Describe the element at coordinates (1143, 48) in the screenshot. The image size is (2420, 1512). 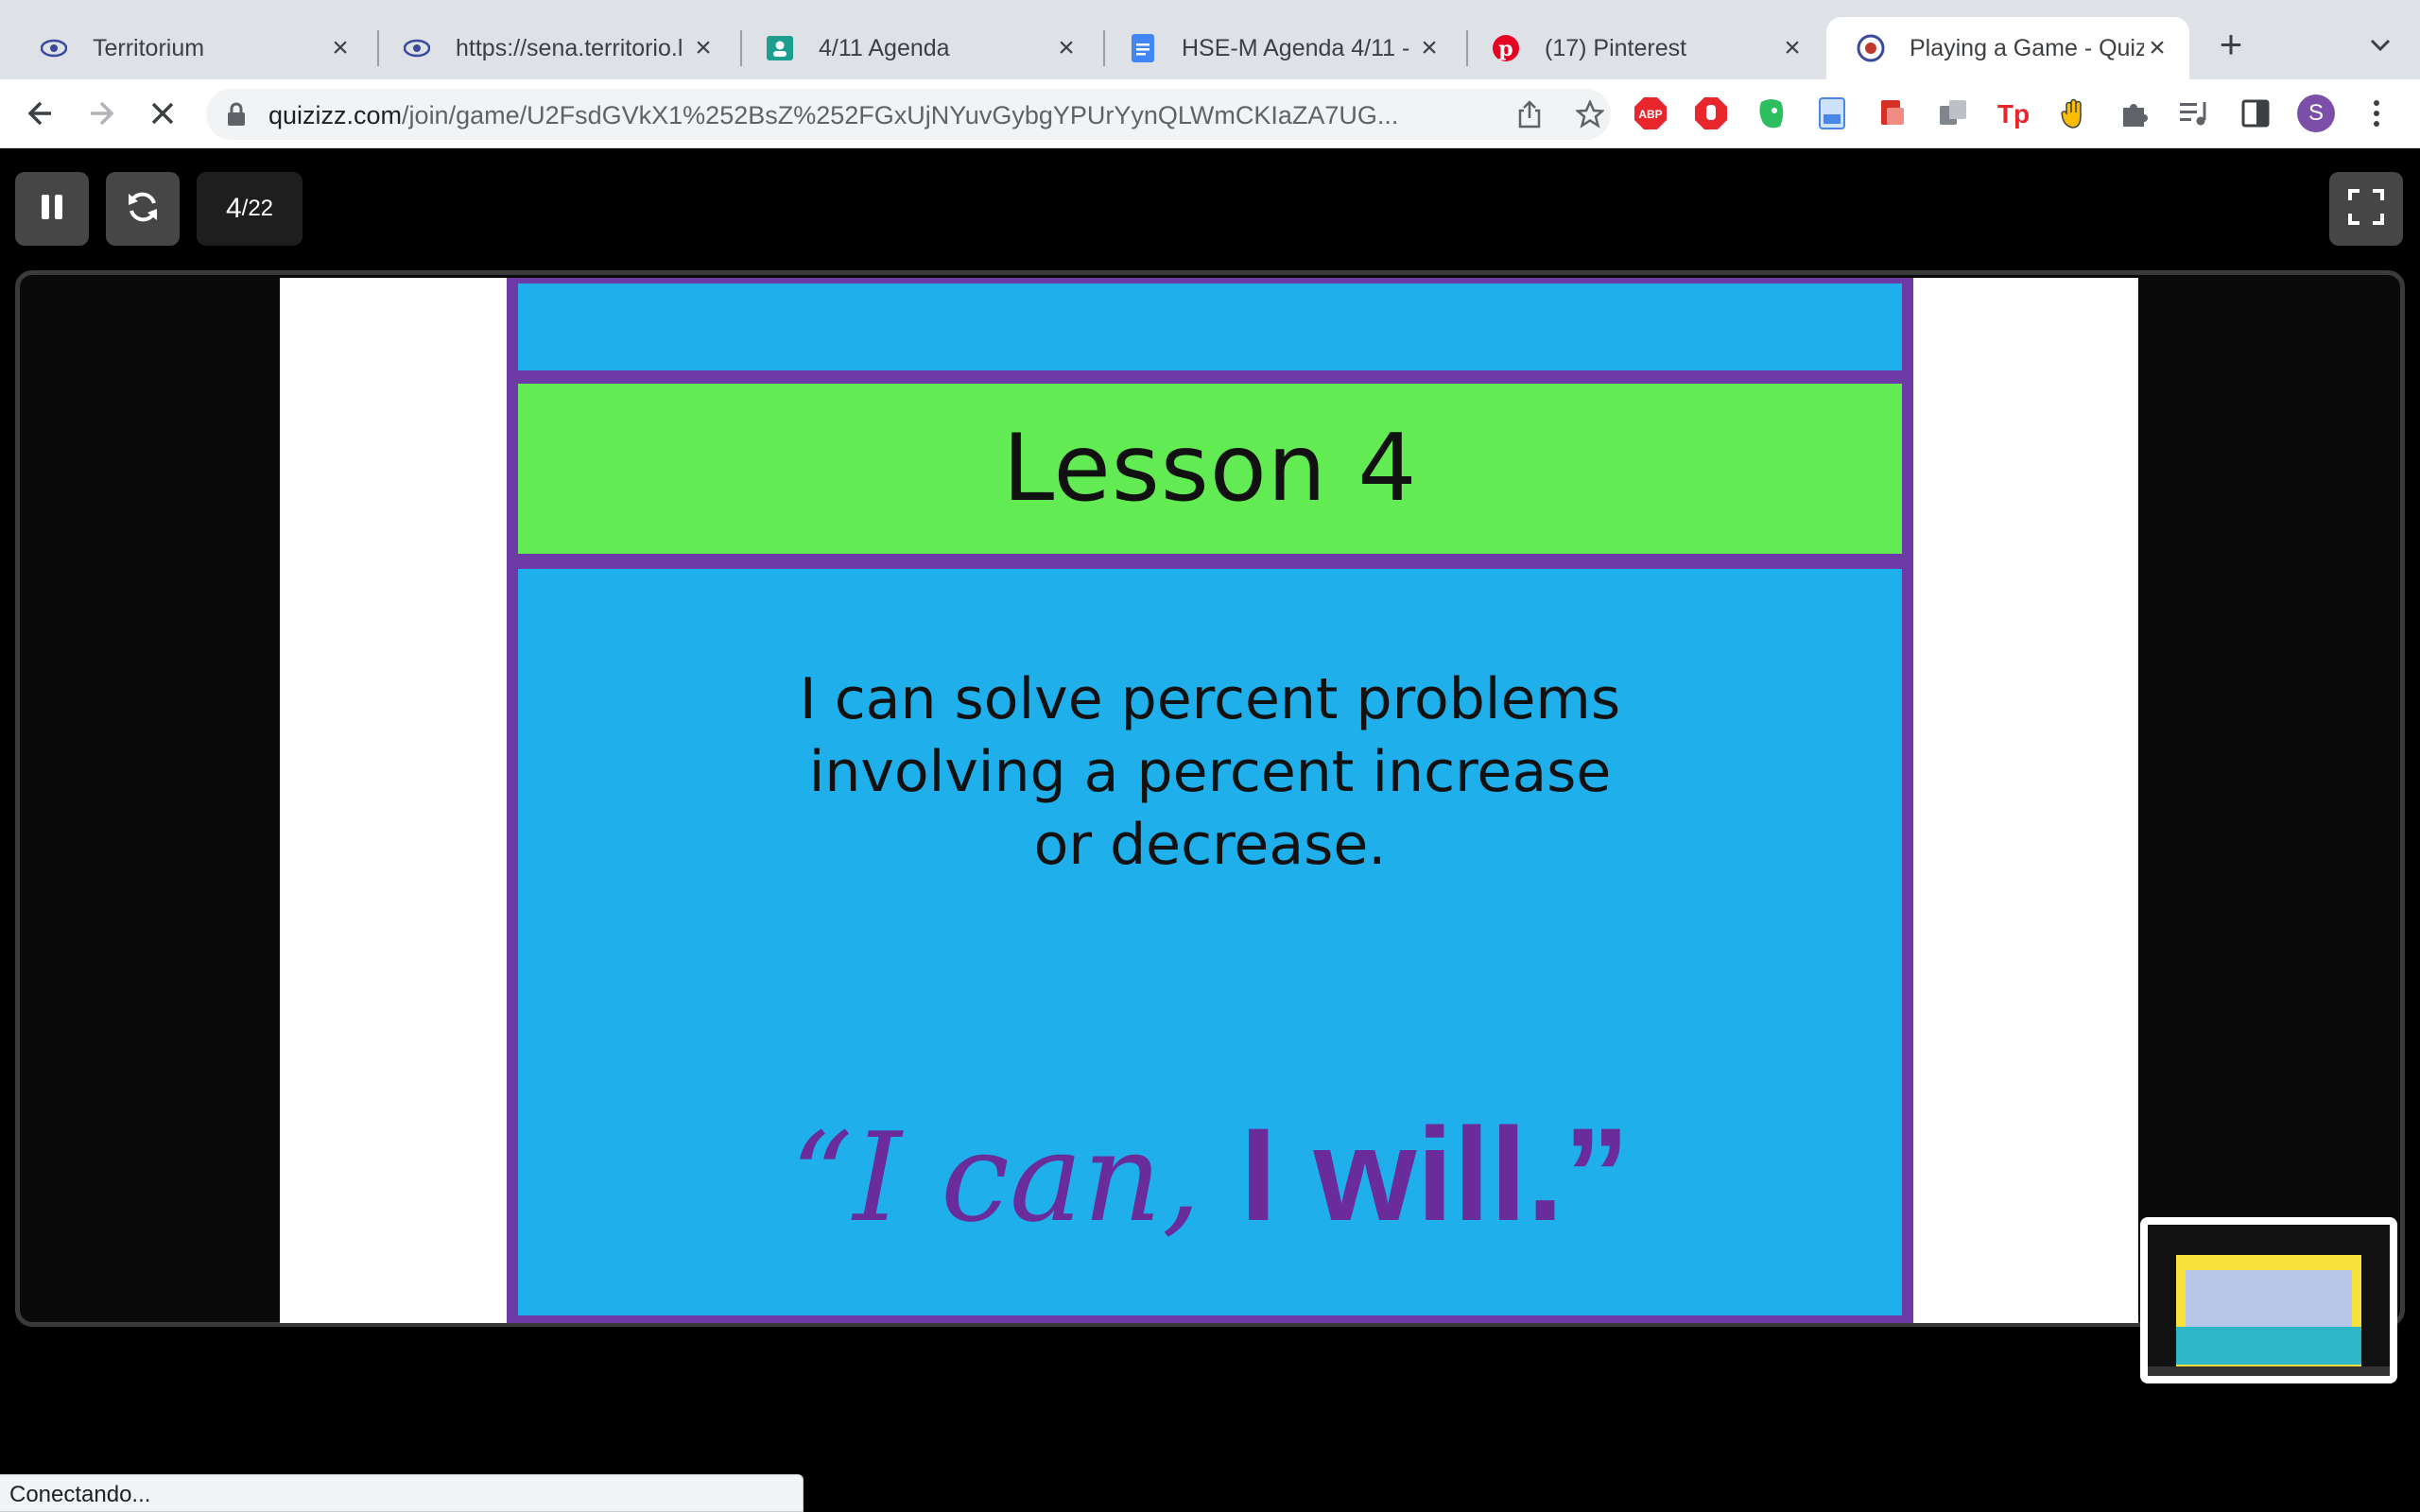
I see `google-docs-icon` at that location.